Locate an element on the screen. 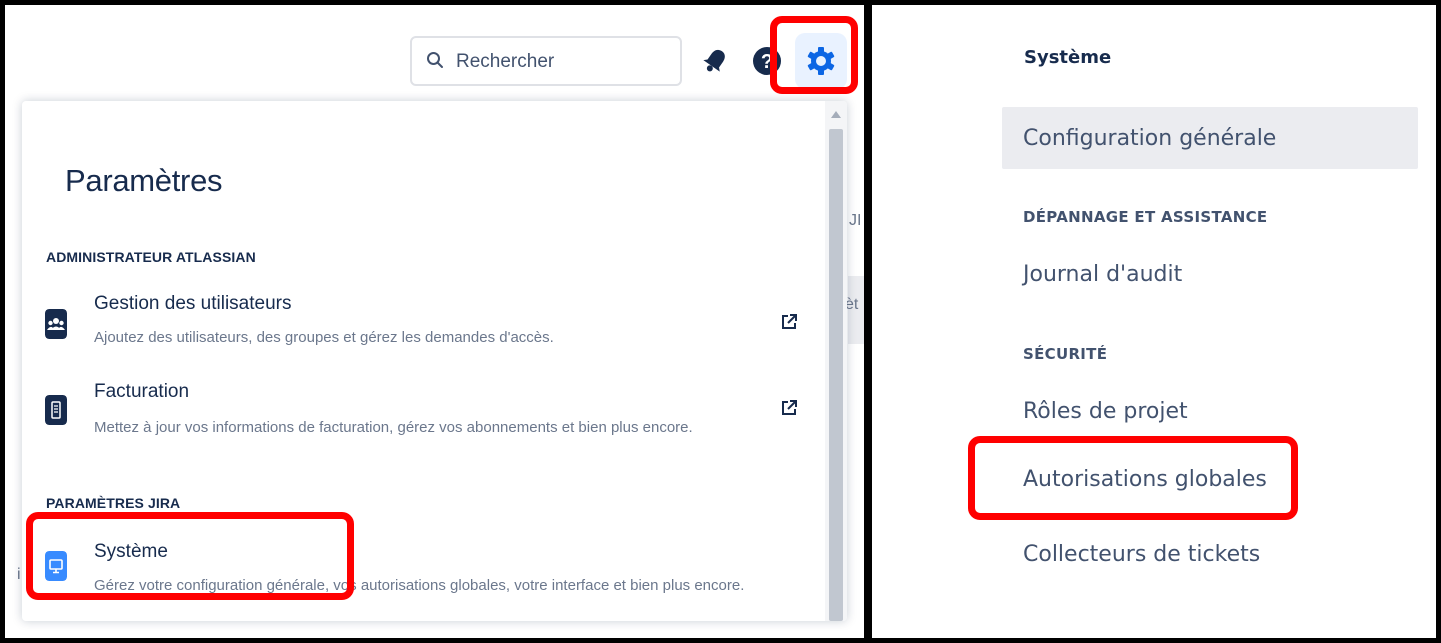 This screenshot has height=643, width=1441. section-header-atlassian-admin: ADMINISTRATEUR ATLASSIAN is located at coordinates (151, 257).